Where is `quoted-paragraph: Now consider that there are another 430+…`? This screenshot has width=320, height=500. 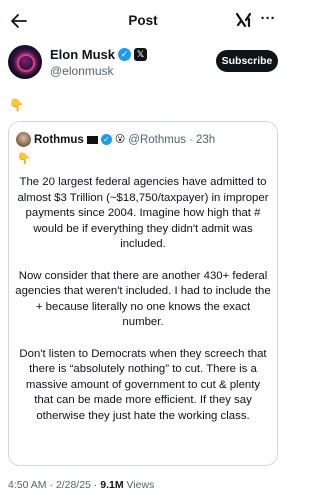 quoted-paragraph: Now consider that there are another 430+… is located at coordinates (143, 299).